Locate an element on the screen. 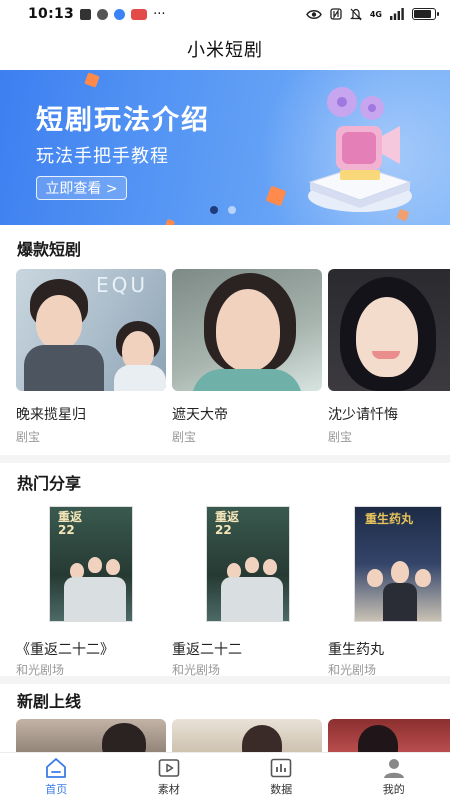  nfc-icon is located at coordinates (336, 14).